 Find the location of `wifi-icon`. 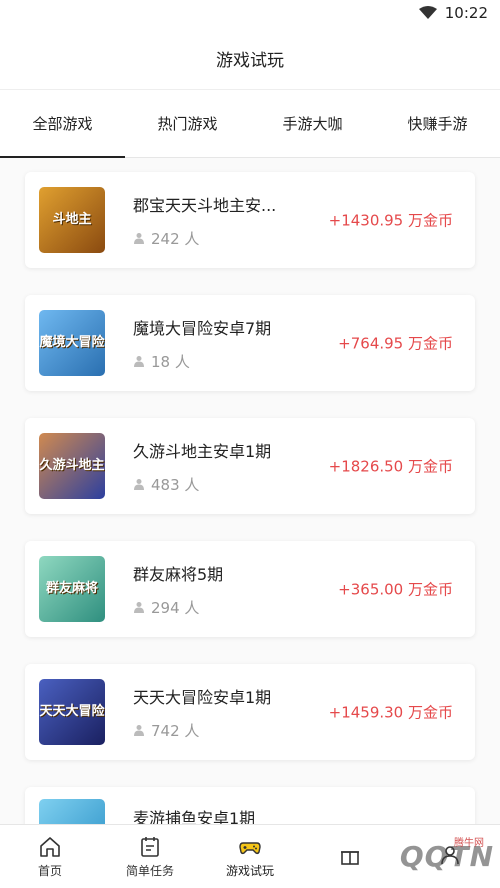

wifi-icon is located at coordinates (427, 12).